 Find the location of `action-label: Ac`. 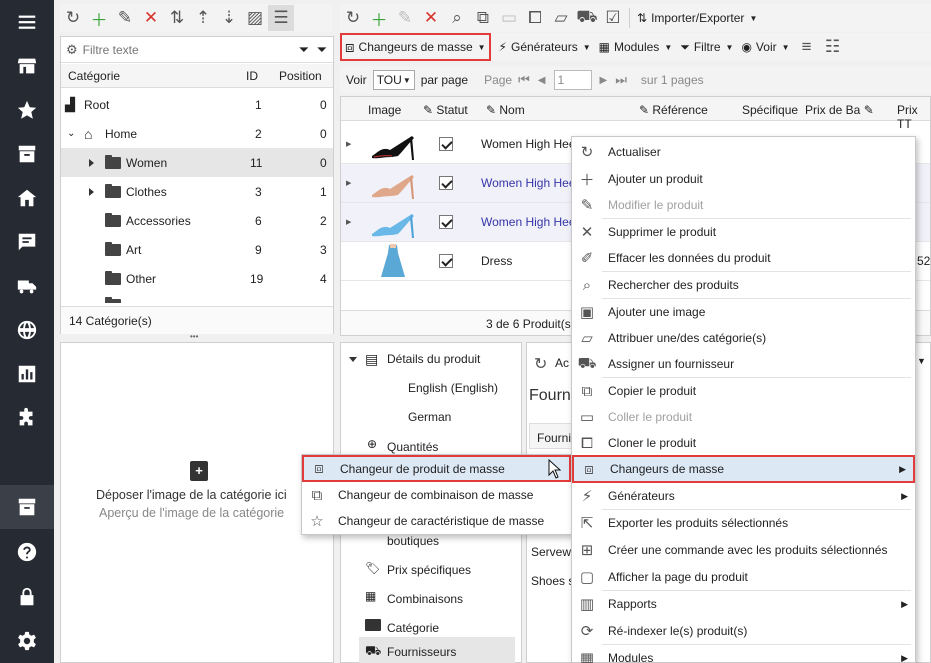

action-label: Ac is located at coordinates (562, 363).